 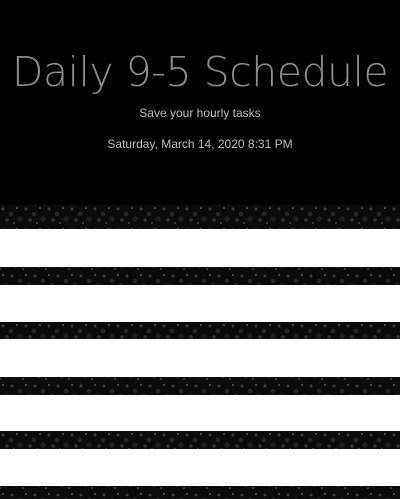 What do you see at coordinates (200, 144) in the screenshot?
I see `current-date-time: Saturday, March 14, 2020 8:31 PM` at bounding box center [200, 144].